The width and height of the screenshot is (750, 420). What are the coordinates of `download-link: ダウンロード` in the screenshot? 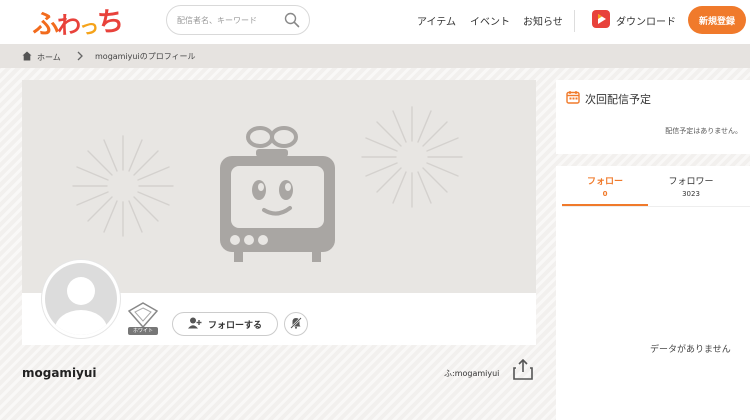 It's located at (634, 20).